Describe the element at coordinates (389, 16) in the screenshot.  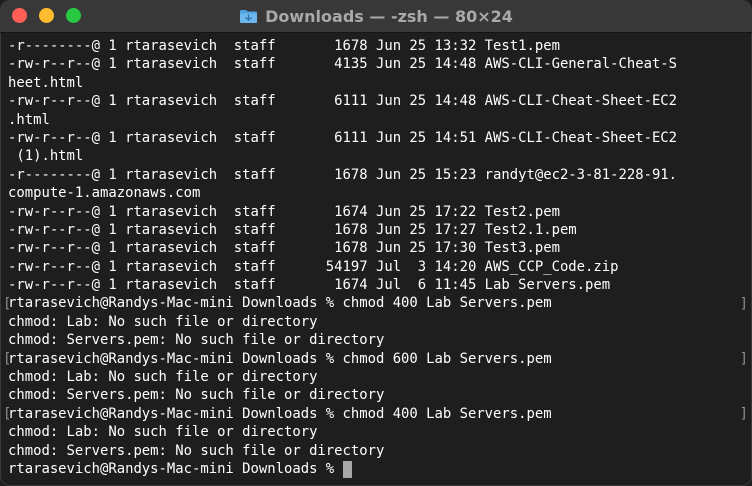
I see `window-title: Downloads — -zsh — 80×24` at that location.